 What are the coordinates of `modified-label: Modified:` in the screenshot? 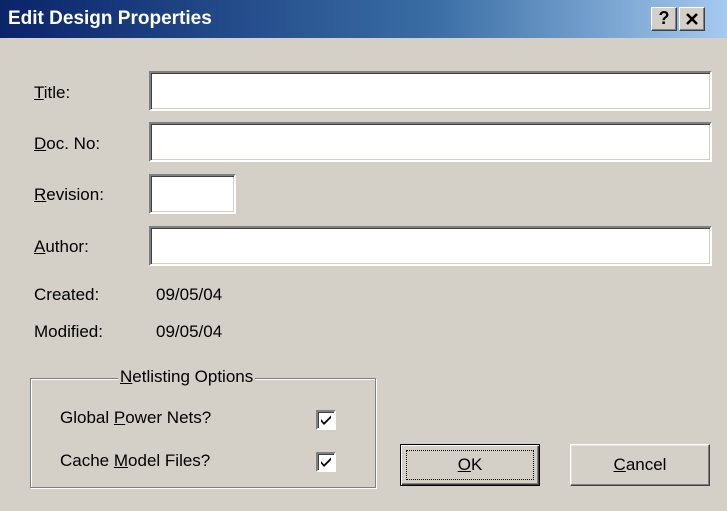 It's located at (68, 331).